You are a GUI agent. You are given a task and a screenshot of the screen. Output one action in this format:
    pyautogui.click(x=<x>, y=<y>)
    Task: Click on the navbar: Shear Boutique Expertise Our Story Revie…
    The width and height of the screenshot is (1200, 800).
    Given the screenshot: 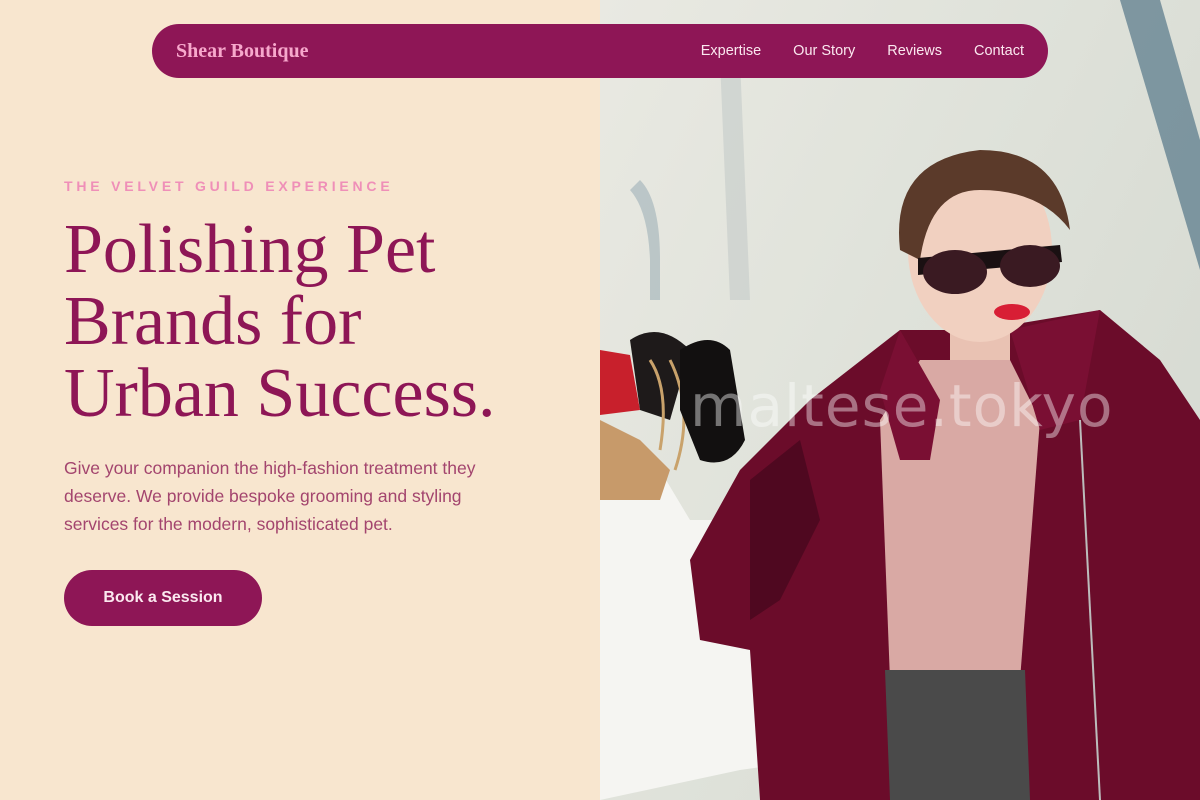 What is the action you would take?
    pyautogui.click(x=600, y=51)
    